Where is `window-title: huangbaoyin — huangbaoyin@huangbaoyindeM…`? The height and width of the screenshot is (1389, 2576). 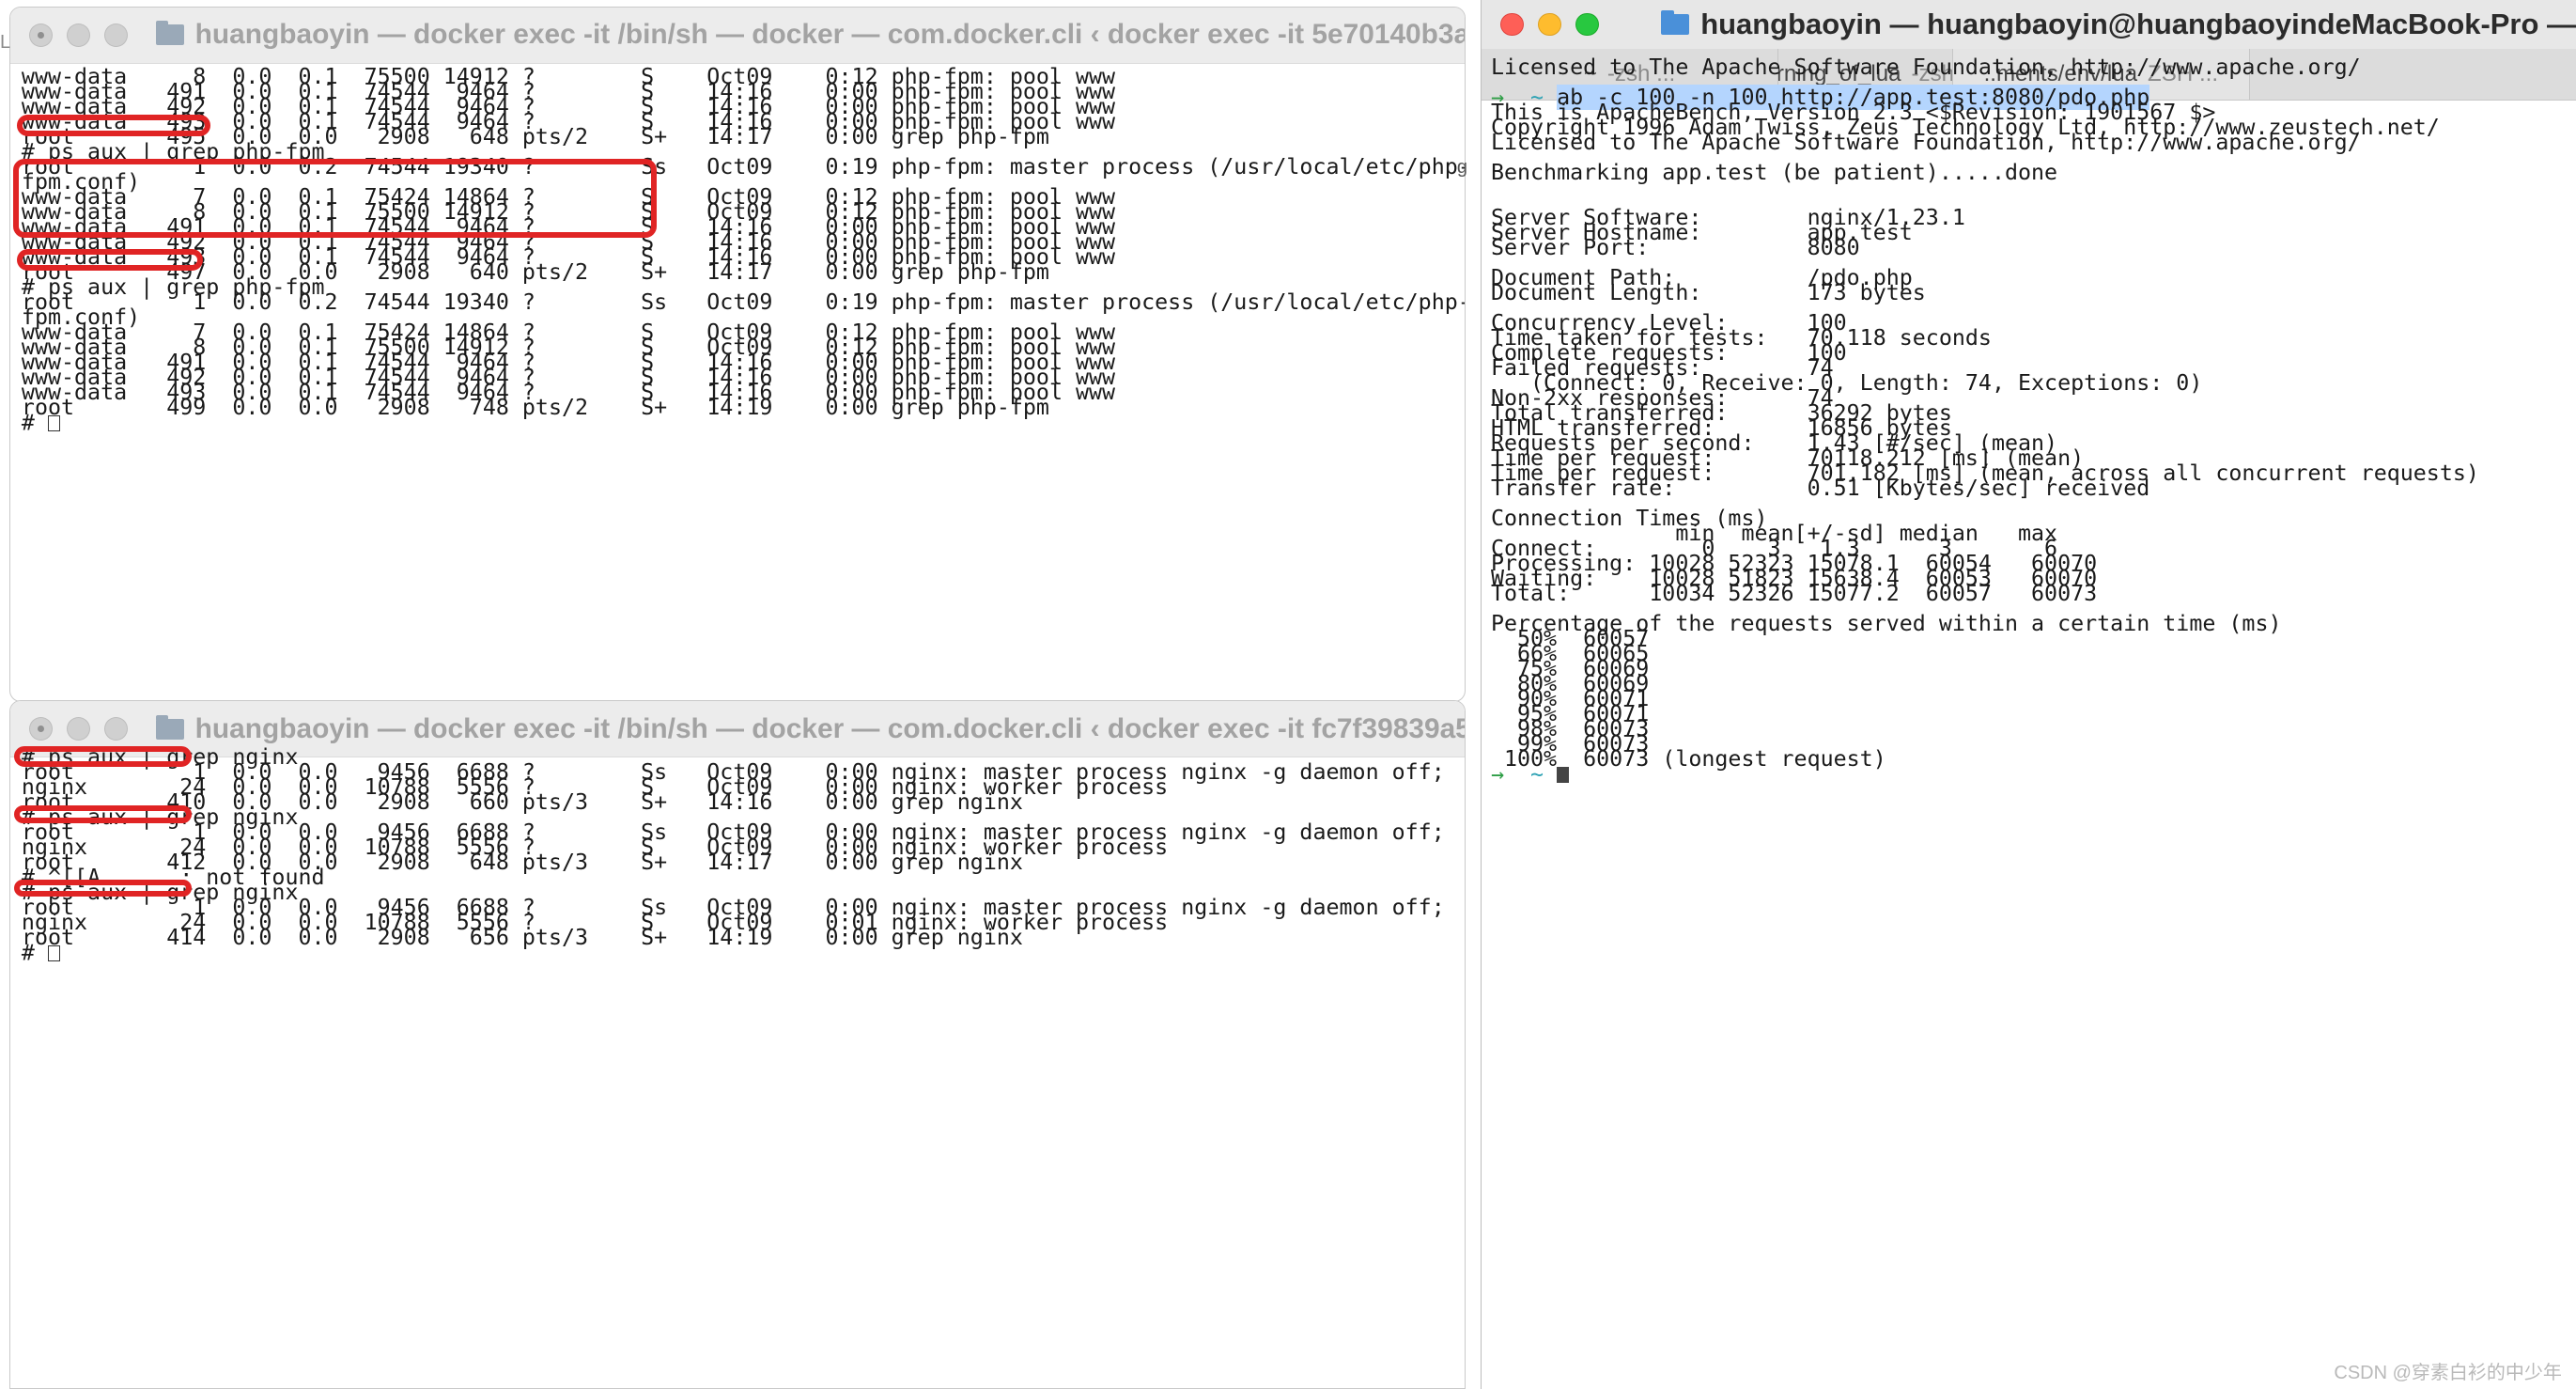
window-title: huangbaoyin — huangbaoyin@huangbaoyindeM… is located at coordinates (2138, 24).